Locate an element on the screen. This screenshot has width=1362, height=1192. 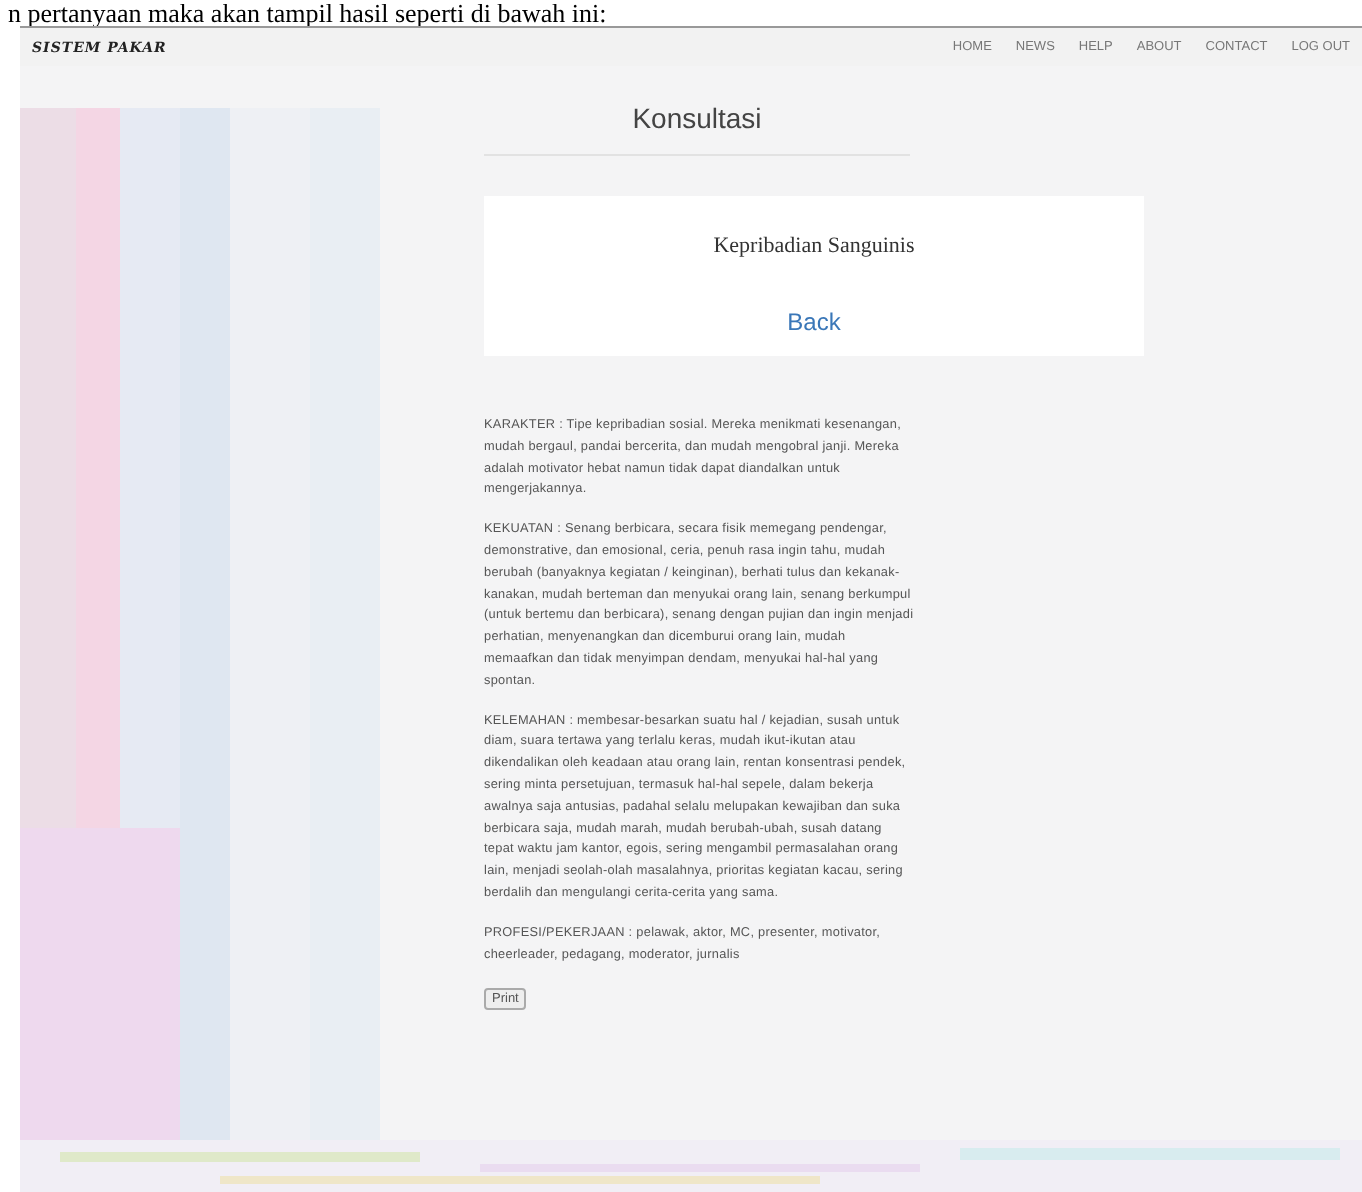
back-link: Back is located at coordinates (814, 322).